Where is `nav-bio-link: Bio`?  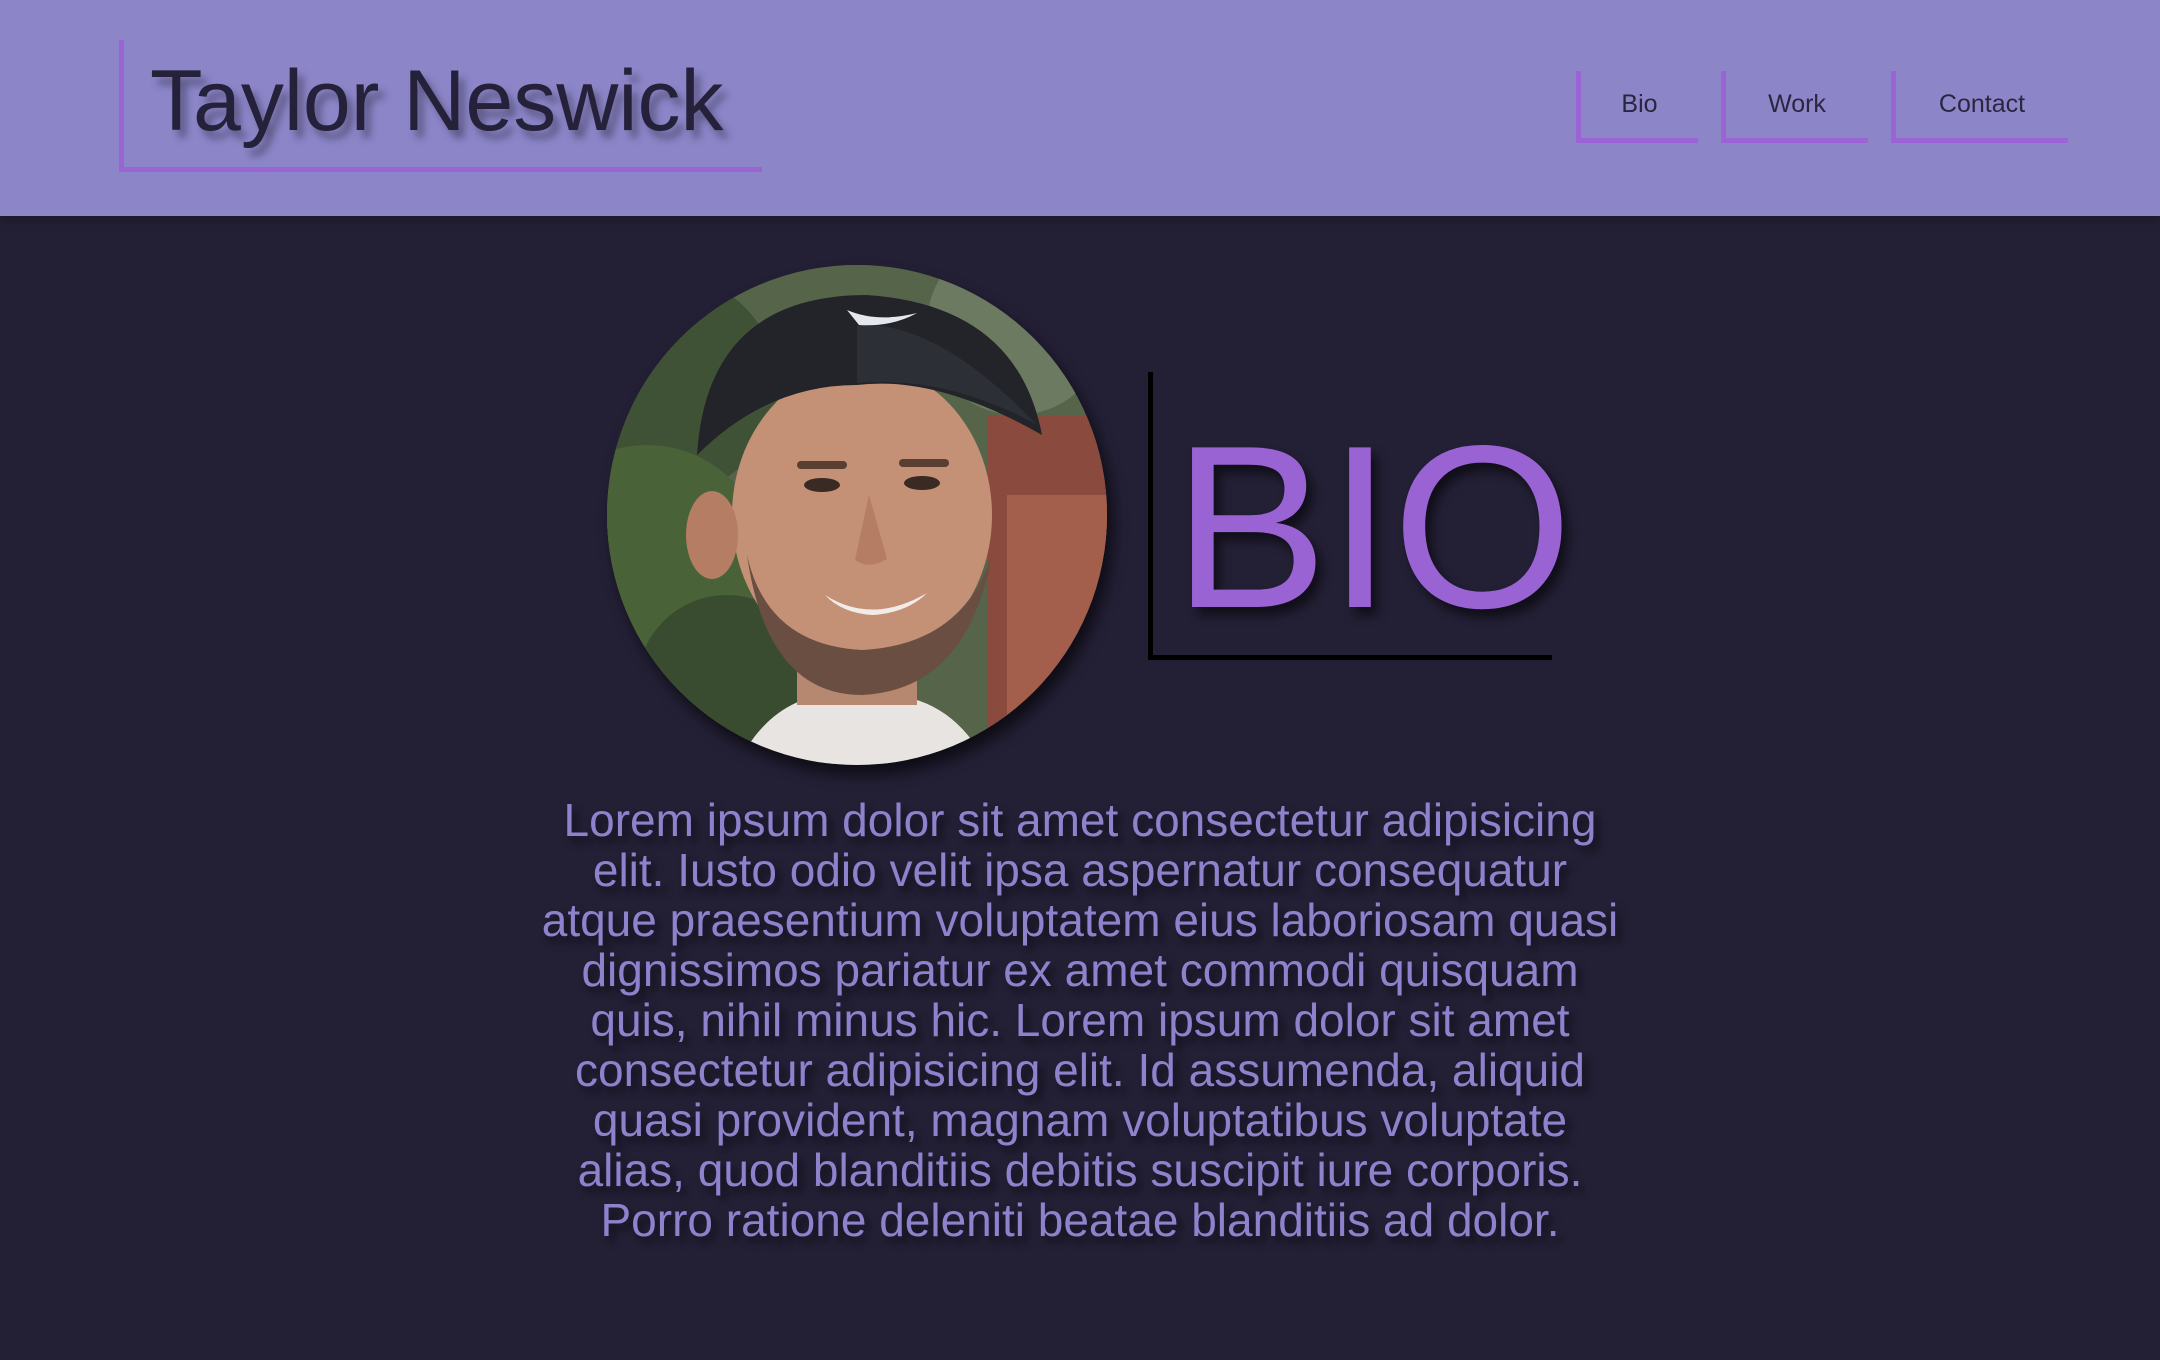 nav-bio-link: Bio is located at coordinates (1637, 107).